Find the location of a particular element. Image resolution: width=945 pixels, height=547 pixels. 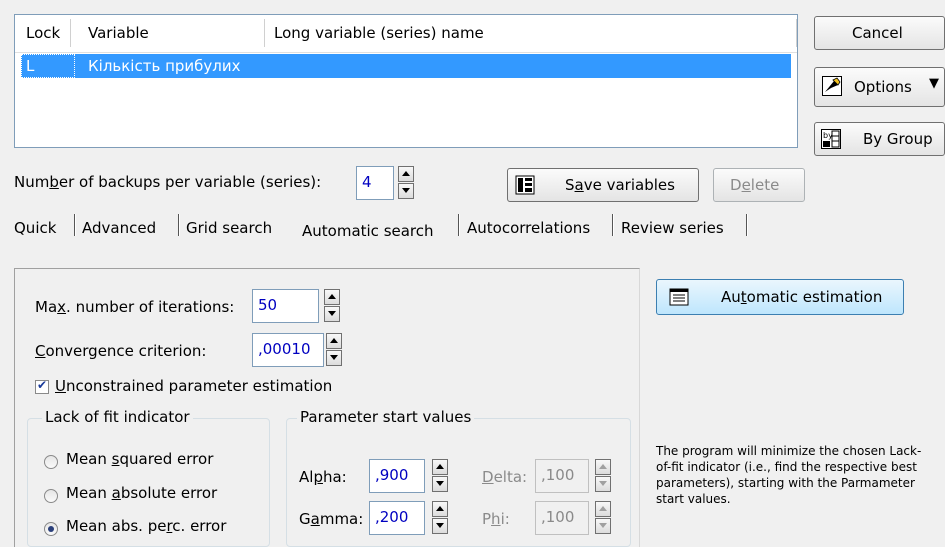

max-iterations-input: 50 is located at coordinates (285, 306).